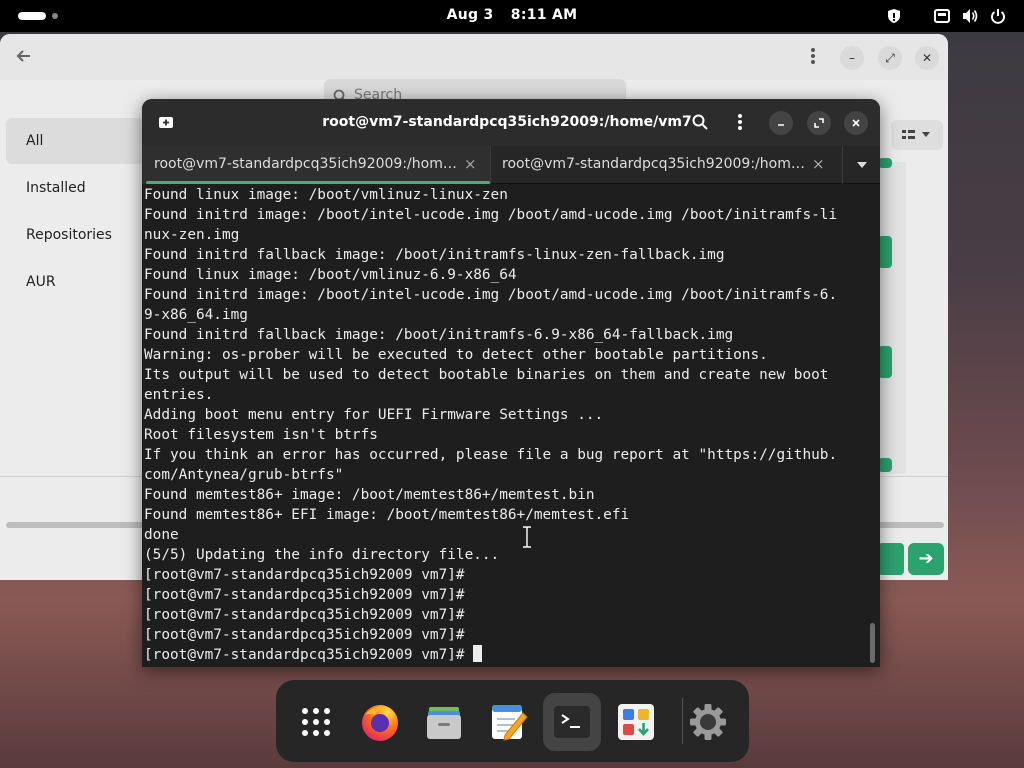 Image resolution: width=1024 pixels, height=768 pixels. I want to click on shield-icon, so click(894, 16).